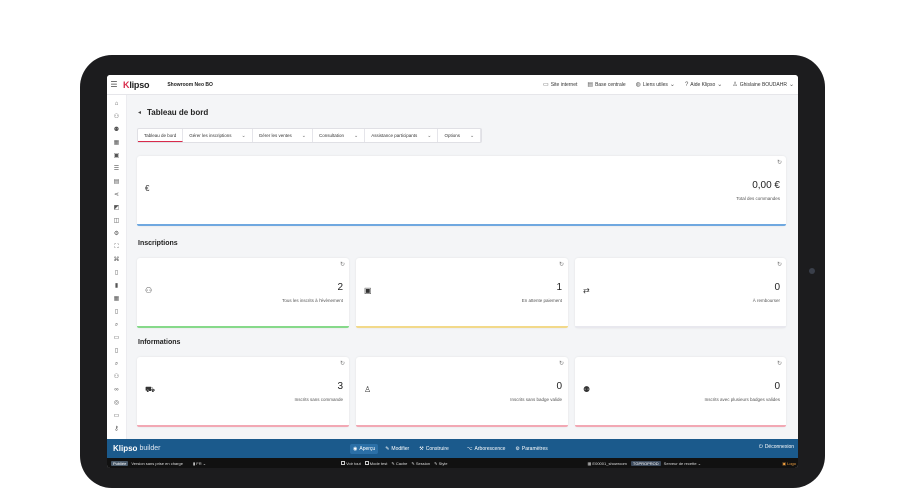 This screenshot has width=900, height=500. I want to click on page-title: Tableau de bord, so click(178, 112).